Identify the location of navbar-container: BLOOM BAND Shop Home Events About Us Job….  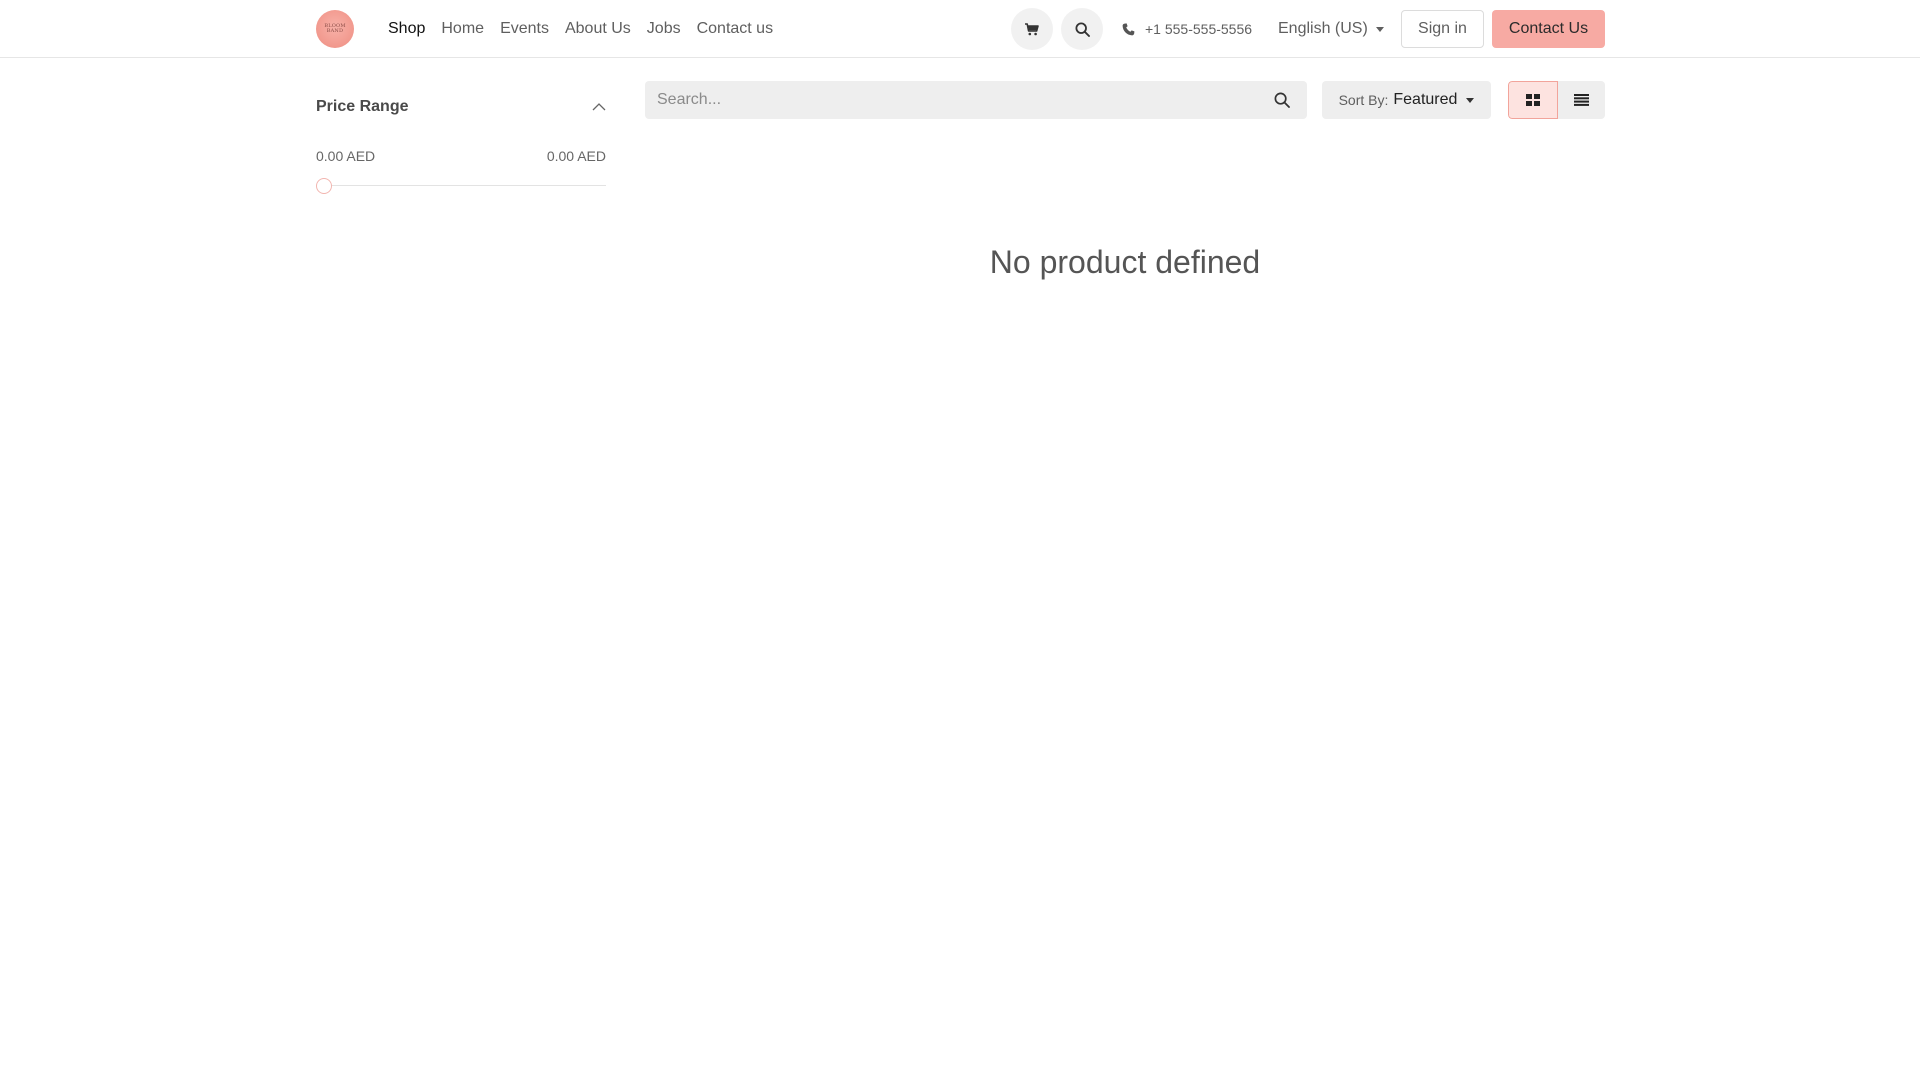
(960, 29).